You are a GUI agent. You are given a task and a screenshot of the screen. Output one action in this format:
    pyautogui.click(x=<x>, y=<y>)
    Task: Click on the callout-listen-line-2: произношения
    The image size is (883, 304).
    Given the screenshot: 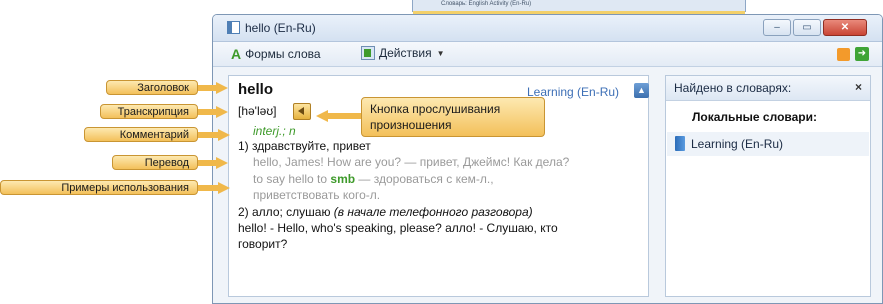 What is the action you would take?
    pyautogui.click(x=411, y=125)
    